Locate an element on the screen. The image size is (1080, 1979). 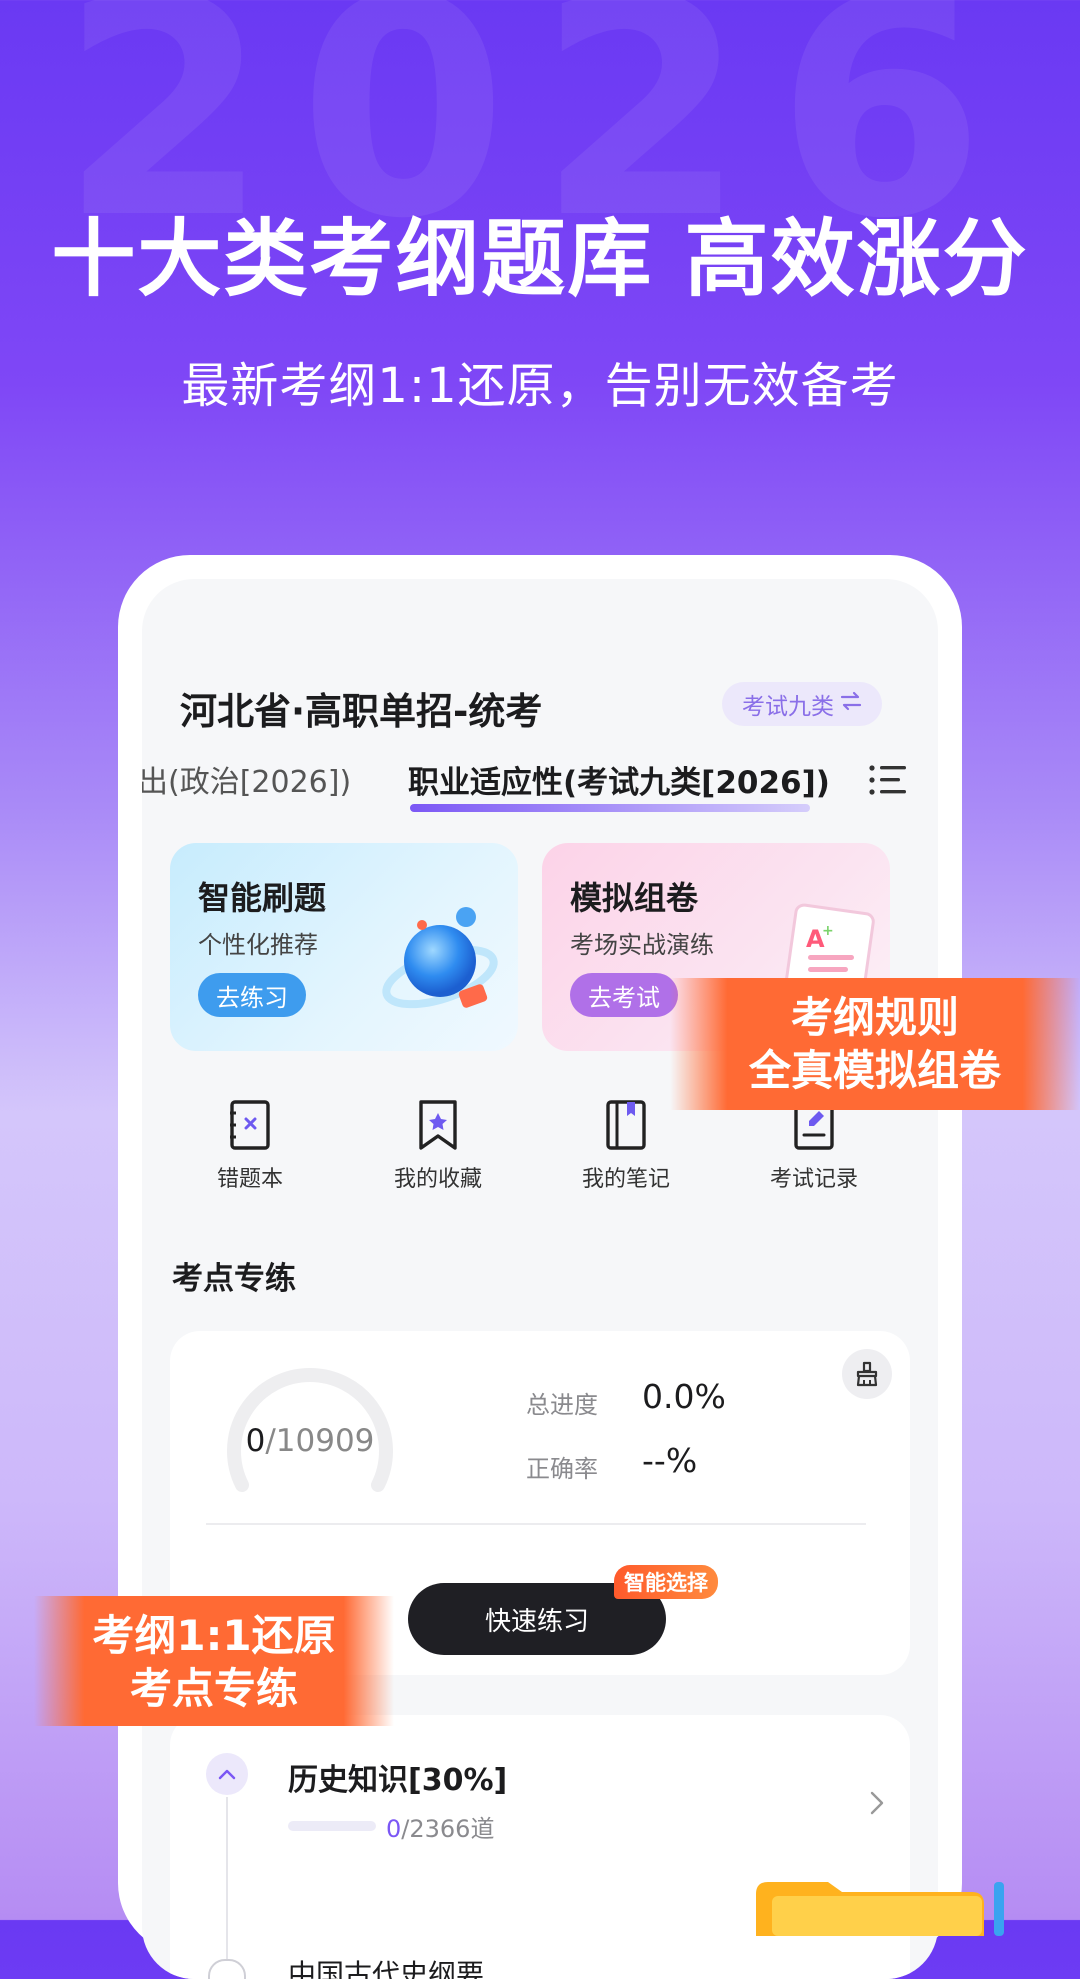
progress-count: 0/10909 is located at coordinates (310, 1441).